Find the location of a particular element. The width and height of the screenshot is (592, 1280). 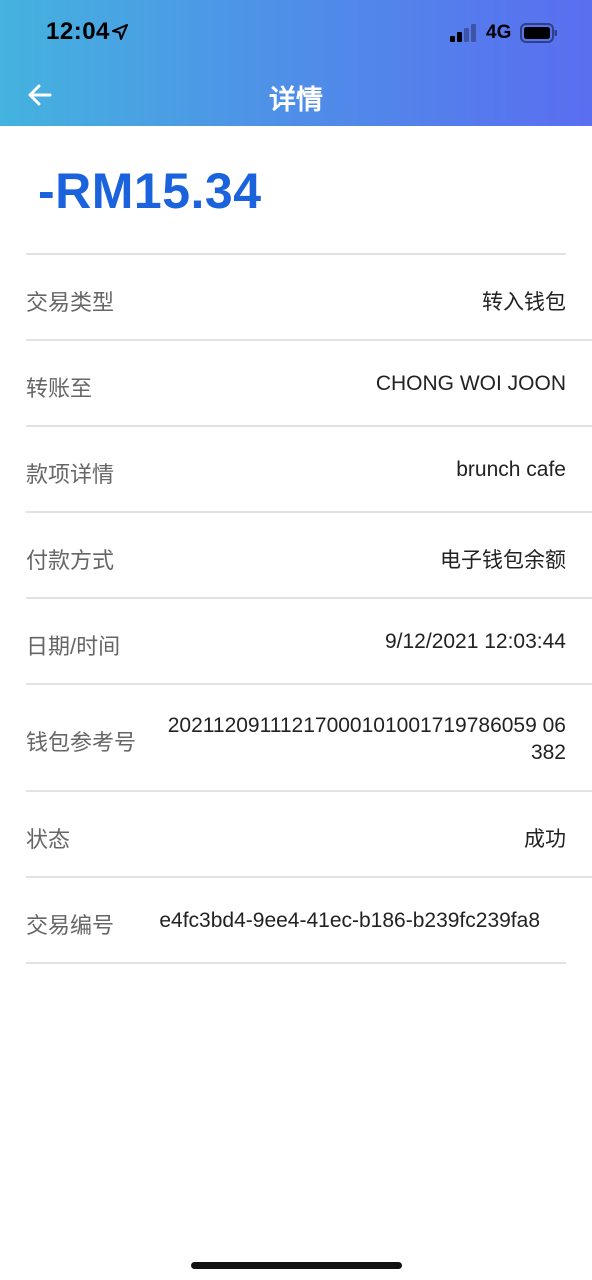

location-arrow-icon is located at coordinates (120, 32).